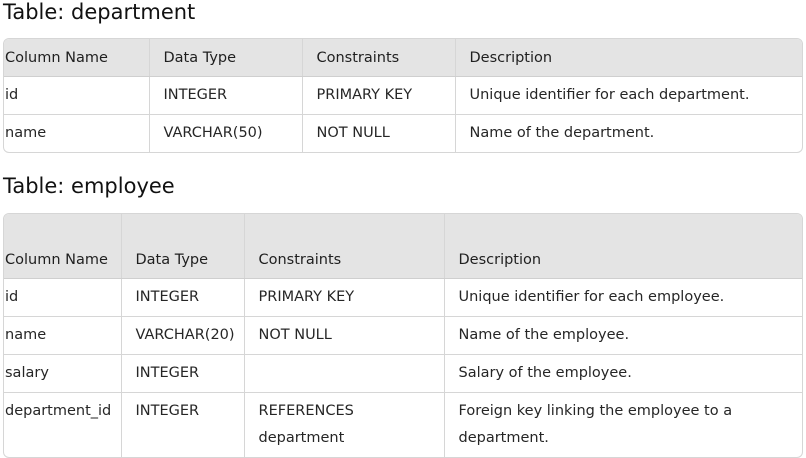  What do you see at coordinates (183, 335) in the screenshot?
I see `table-cell: VARCHAR(20)` at bounding box center [183, 335].